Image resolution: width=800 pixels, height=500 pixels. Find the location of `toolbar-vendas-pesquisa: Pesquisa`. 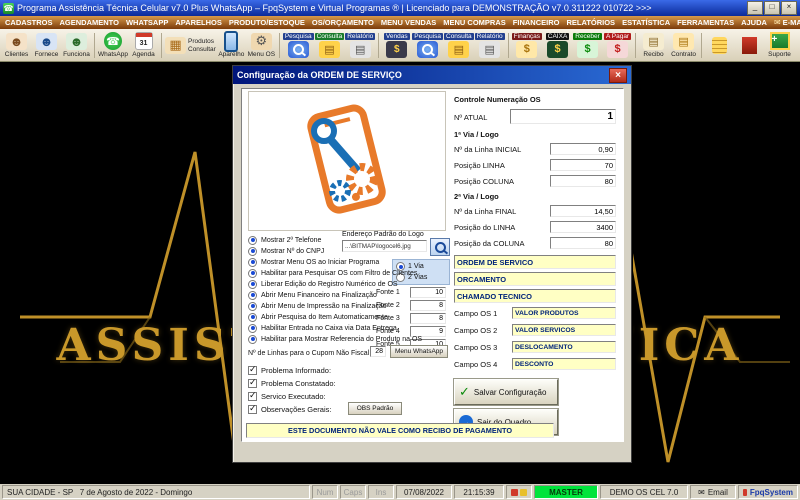

toolbar-vendas-pesquisa: Pesquisa is located at coordinates (427, 45).